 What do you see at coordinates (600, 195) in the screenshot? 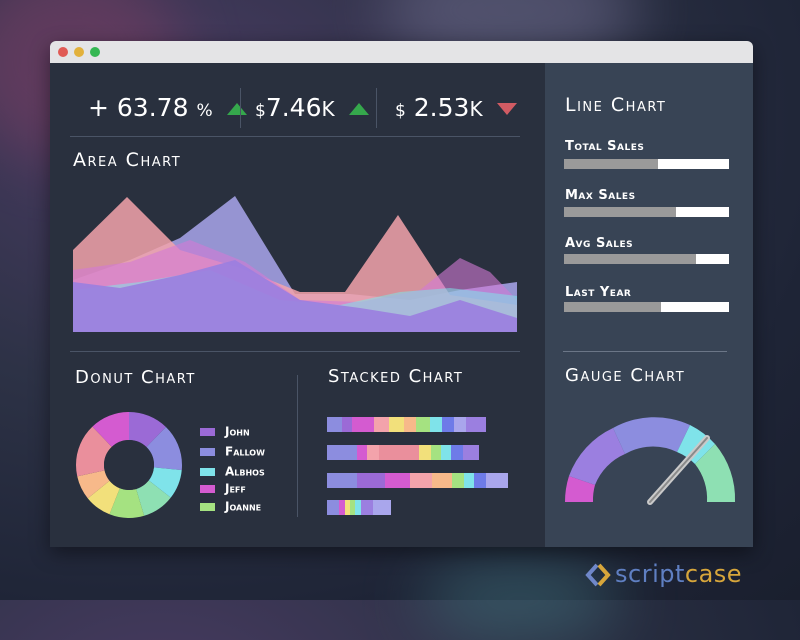
I see `stat-label-max-sales: Max Sales` at bounding box center [600, 195].